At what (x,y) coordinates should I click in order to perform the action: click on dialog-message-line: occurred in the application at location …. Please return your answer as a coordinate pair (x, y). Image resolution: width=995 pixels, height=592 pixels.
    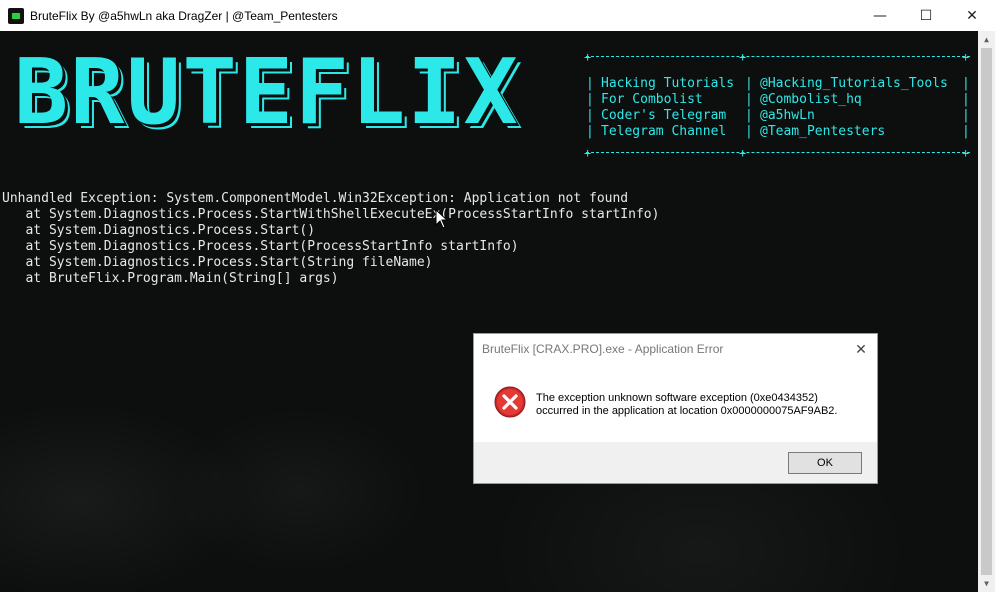
    Looking at the image, I should click on (687, 411).